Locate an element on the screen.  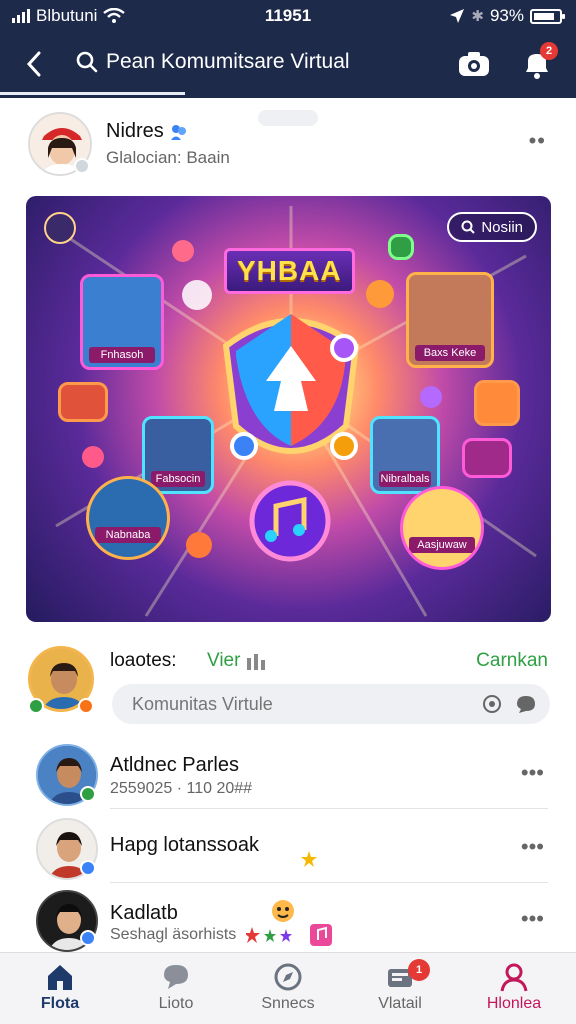
hero-search-label: Nosiin is located at coordinates (502, 227).